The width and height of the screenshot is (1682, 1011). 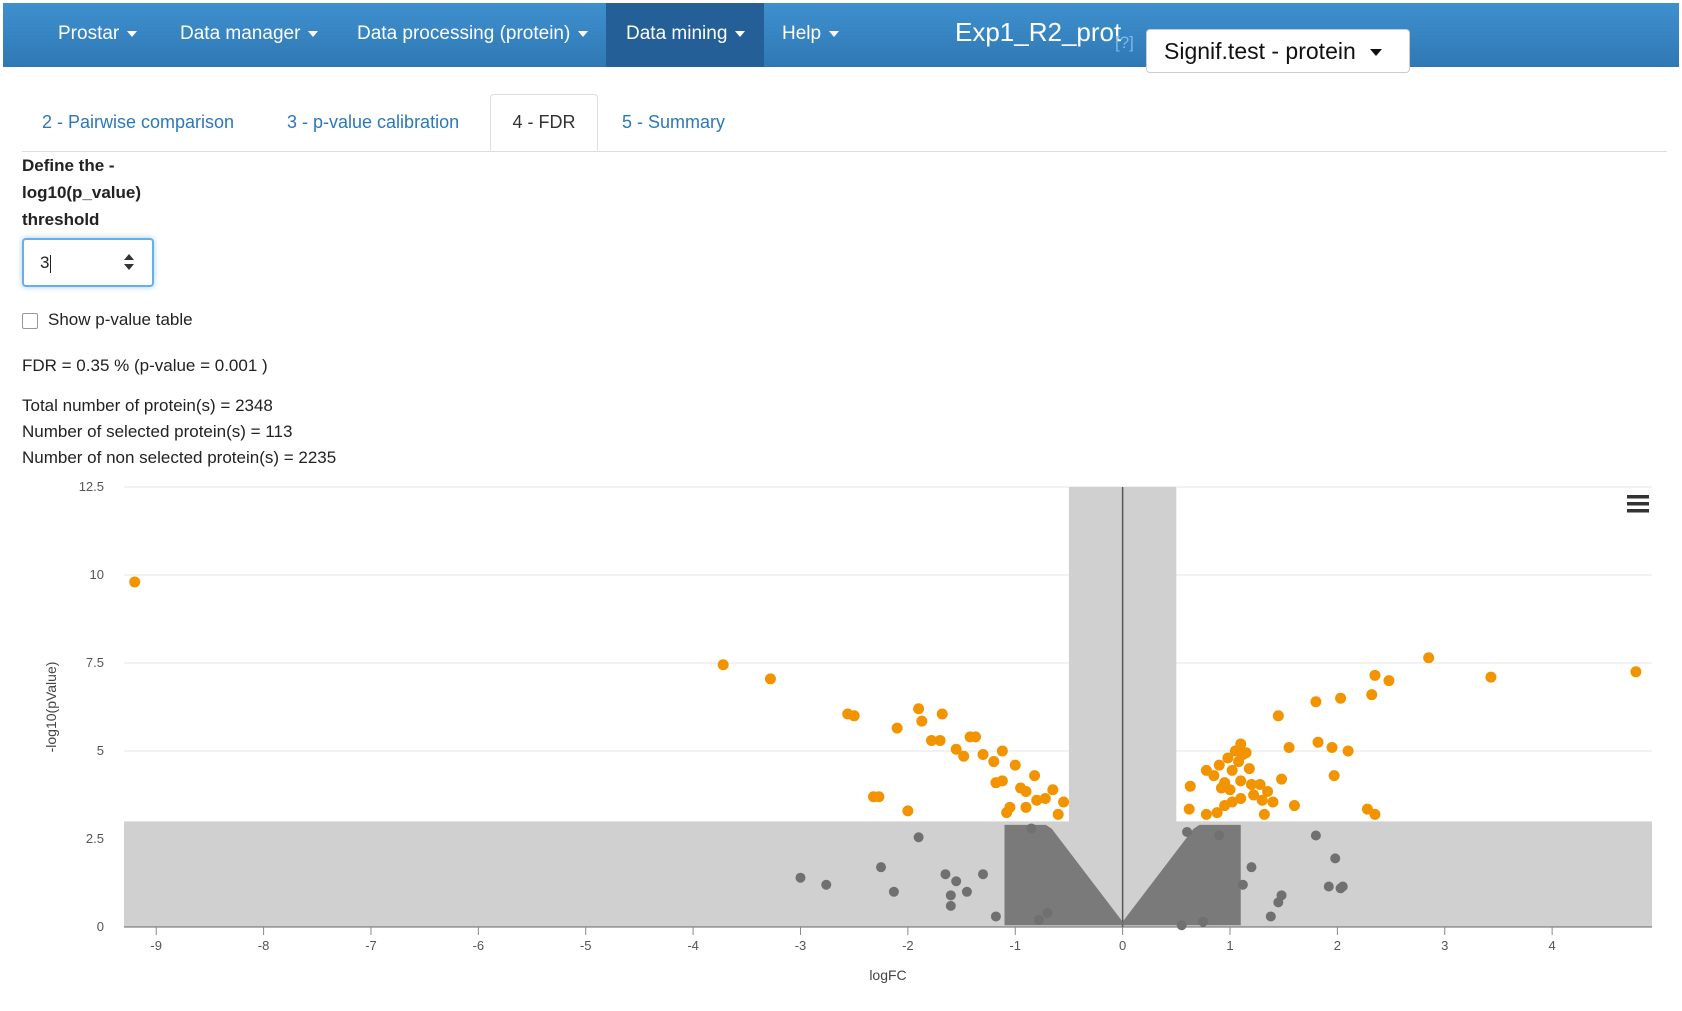 I want to click on x-tick-label: 2, so click(x=1337, y=945).